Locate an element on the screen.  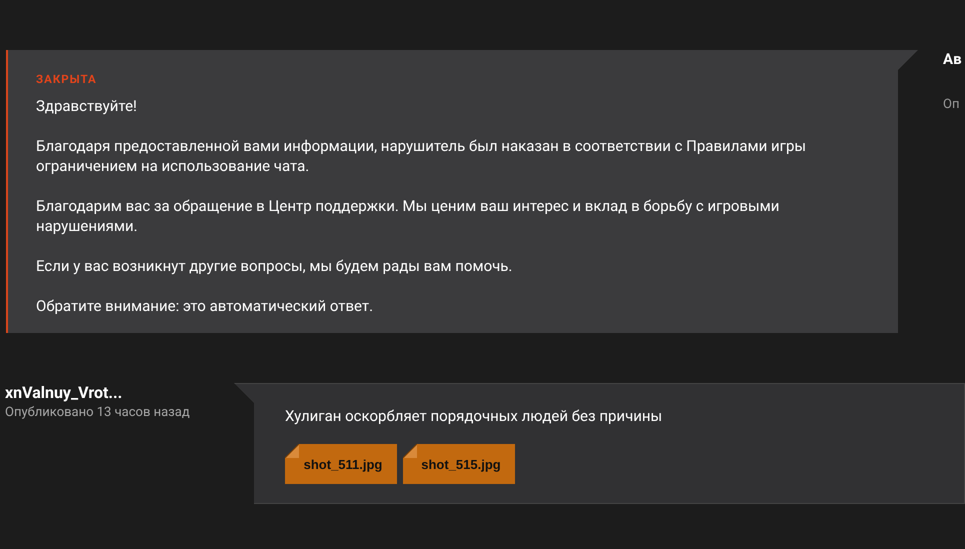
message-paragraph: Если у вас возникнут другие вопросы, мы будем рады вам помочь. is located at coordinates (275, 266).